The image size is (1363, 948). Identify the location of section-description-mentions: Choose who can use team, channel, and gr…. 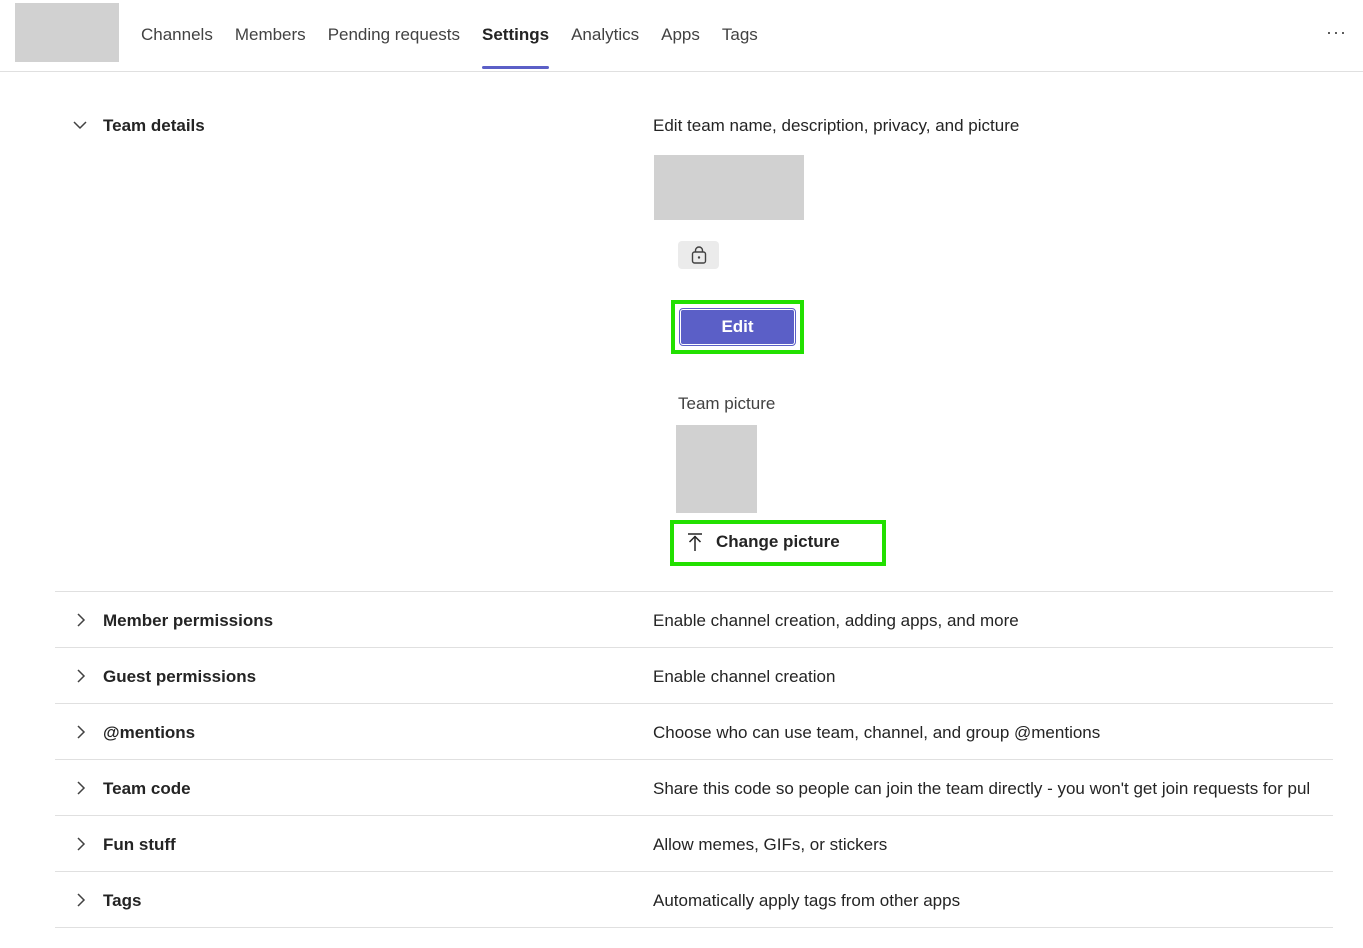
(877, 732).